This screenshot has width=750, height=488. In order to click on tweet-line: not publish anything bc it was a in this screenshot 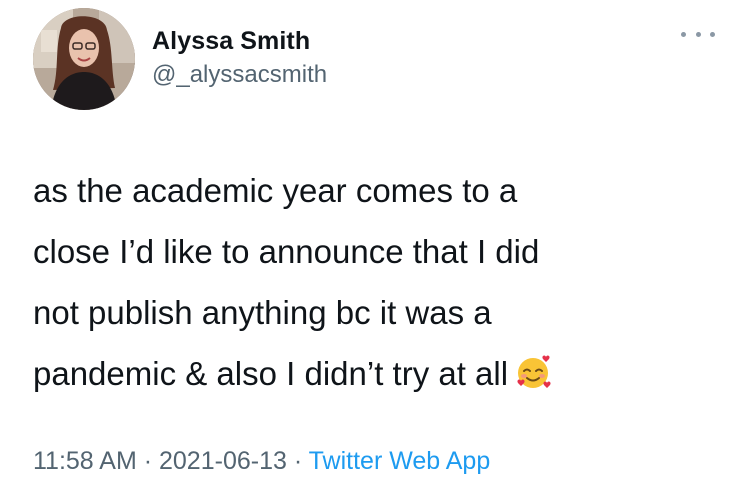, I will do `click(262, 312)`.